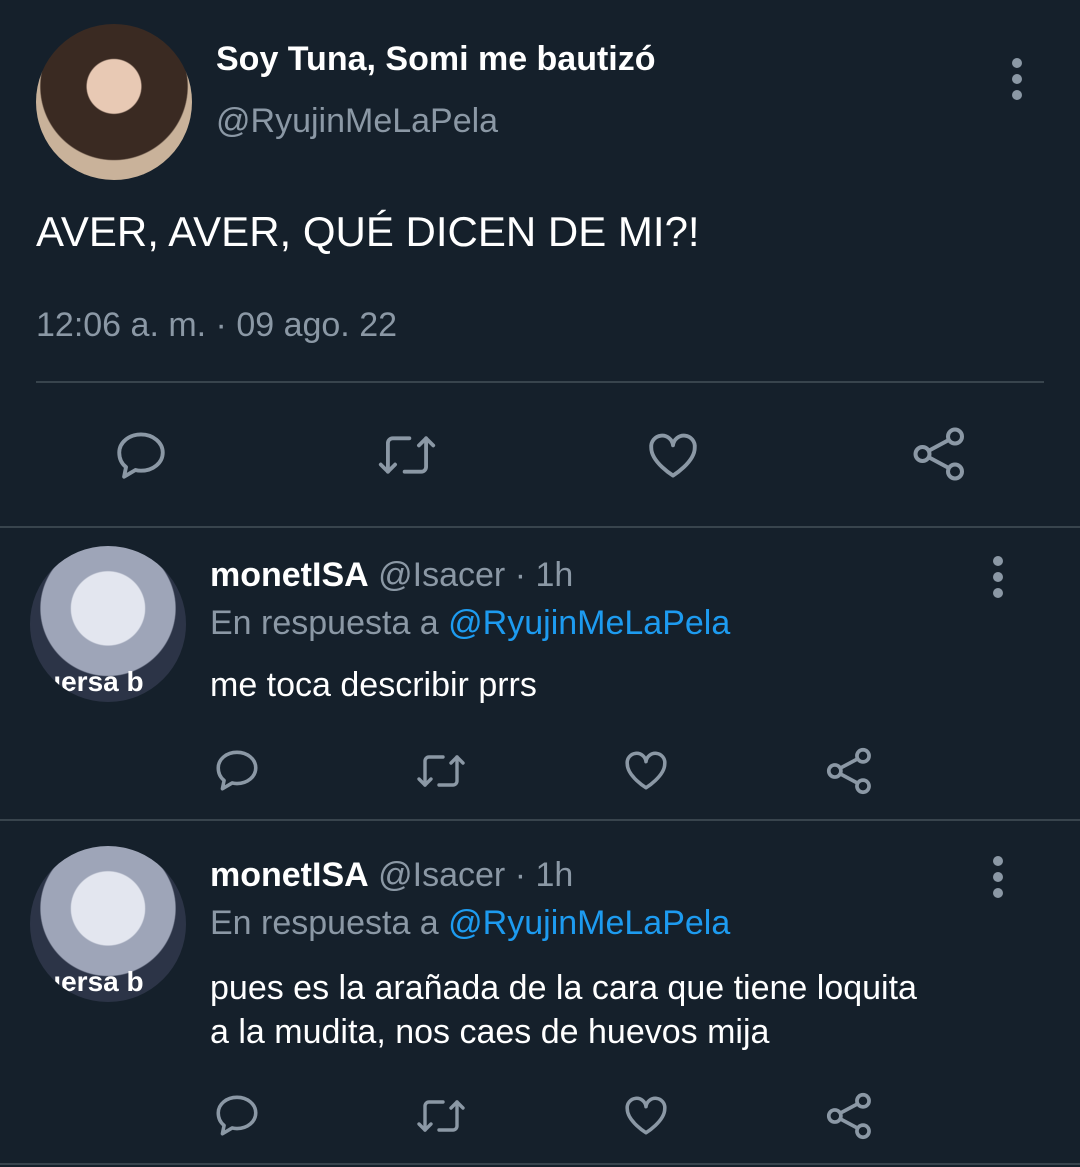 The height and width of the screenshot is (1167, 1080). What do you see at coordinates (373, 685) in the screenshot?
I see `reply-text: me toca describir prrs` at bounding box center [373, 685].